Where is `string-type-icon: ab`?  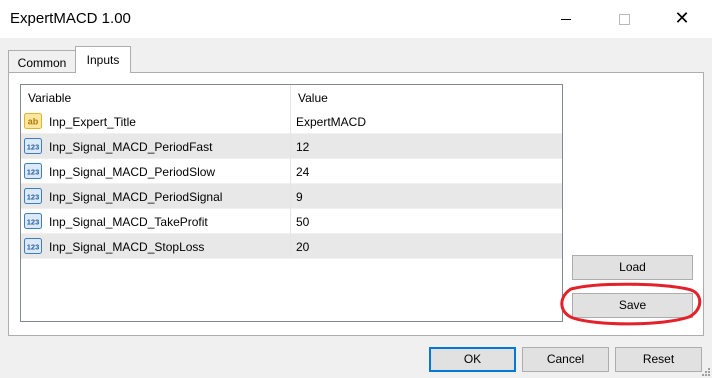 string-type-icon: ab is located at coordinates (33, 121).